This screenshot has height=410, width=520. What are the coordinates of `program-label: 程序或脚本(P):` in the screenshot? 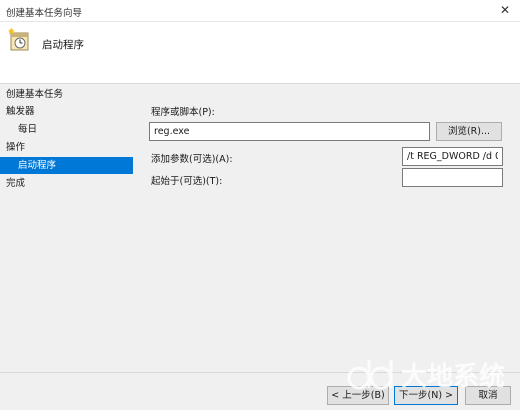 It's located at (183, 112).